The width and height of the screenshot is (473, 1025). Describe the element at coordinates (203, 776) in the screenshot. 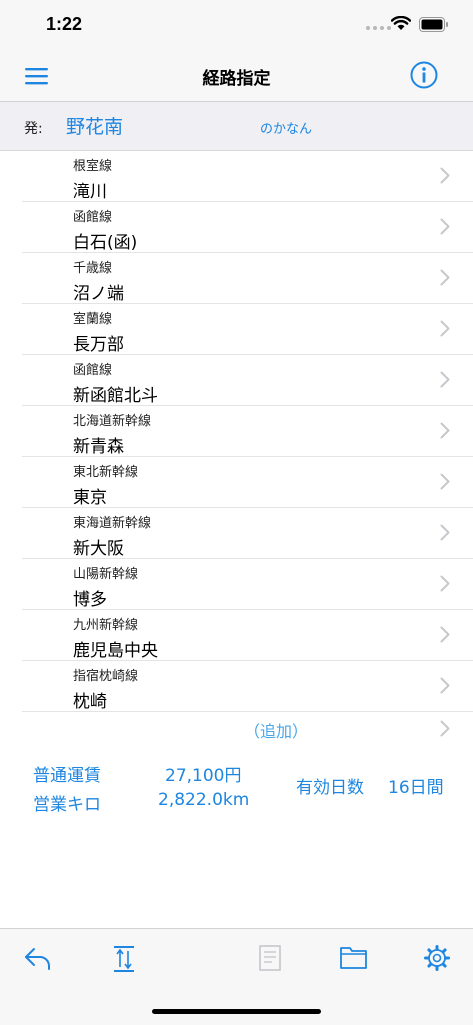

I see `fare-value: 27,100円` at that location.